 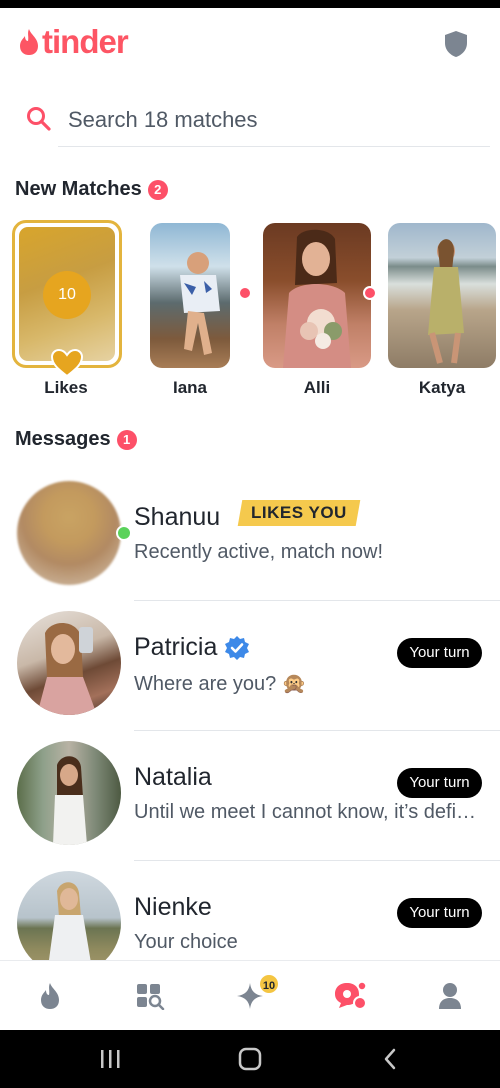 I want to click on verified-badge-icon, so click(x=237, y=647).